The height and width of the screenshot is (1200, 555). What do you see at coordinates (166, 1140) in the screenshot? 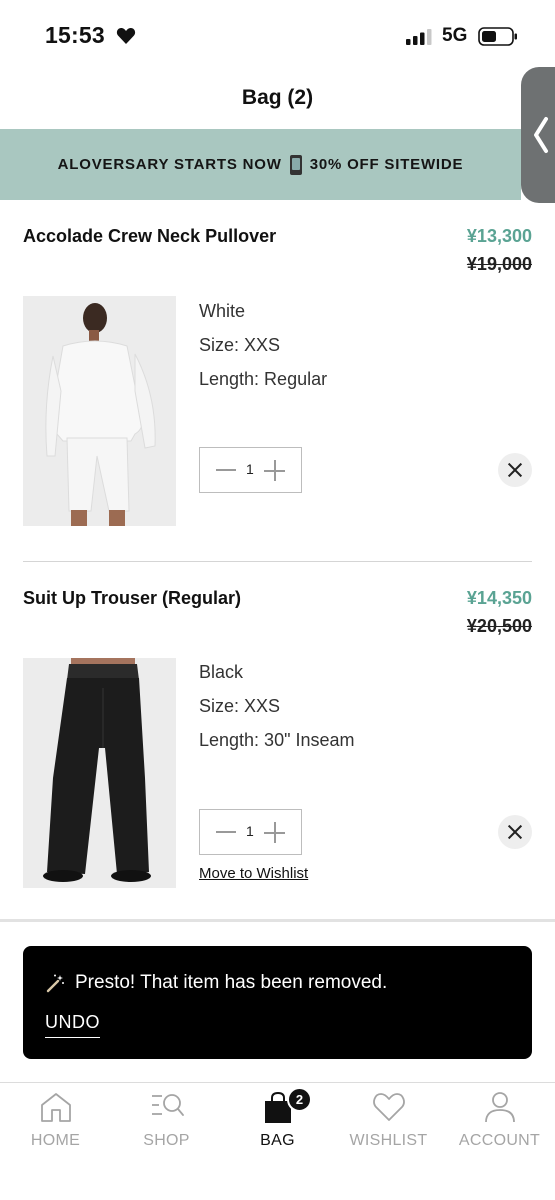
I see `tab-label: SHOP` at bounding box center [166, 1140].